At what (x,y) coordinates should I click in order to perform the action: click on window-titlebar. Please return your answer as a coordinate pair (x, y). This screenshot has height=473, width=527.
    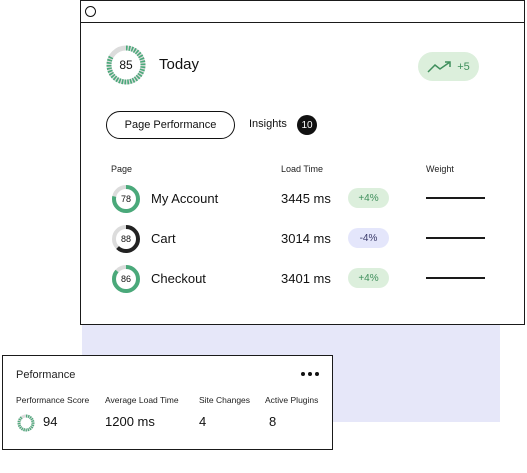
    Looking at the image, I should click on (302, 12).